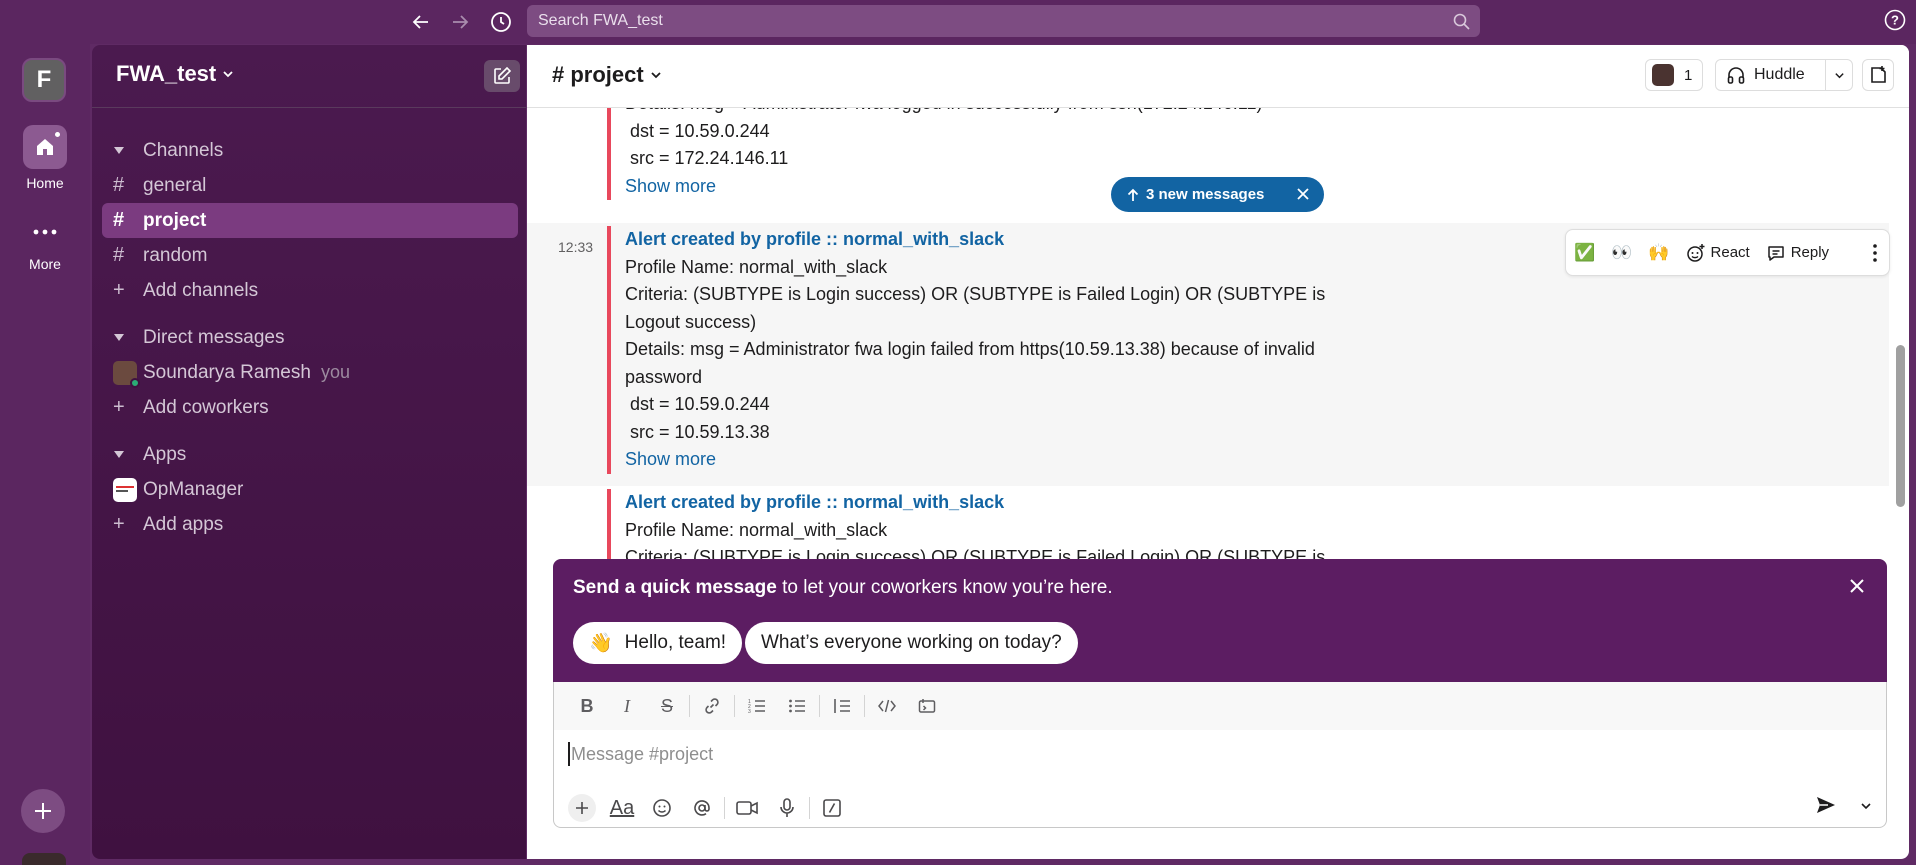  What do you see at coordinates (1003, 21) in the screenshot?
I see `search-input: Search FWA_test` at bounding box center [1003, 21].